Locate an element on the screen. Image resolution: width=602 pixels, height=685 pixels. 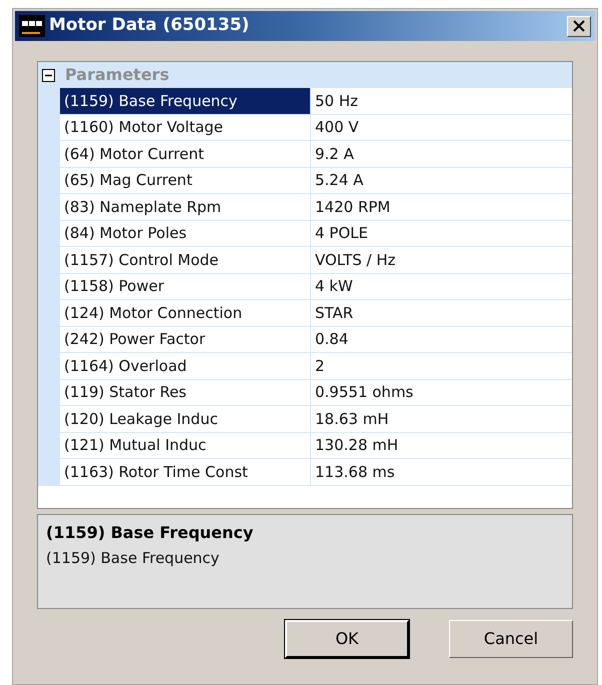
property-row: (64) Motor Current 9.2 A is located at coordinates (305, 154).